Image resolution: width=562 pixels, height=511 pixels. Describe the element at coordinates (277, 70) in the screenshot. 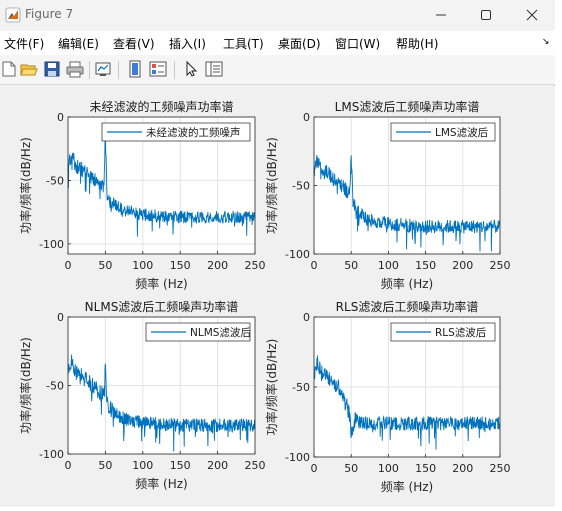

I see `toolbar` at that location.